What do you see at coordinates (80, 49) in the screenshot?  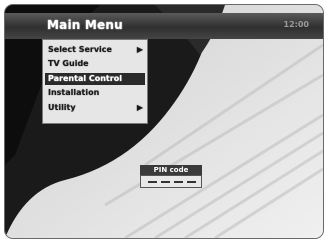 I see `menu-item-label: Select Service` at bounding box center [80, 49].